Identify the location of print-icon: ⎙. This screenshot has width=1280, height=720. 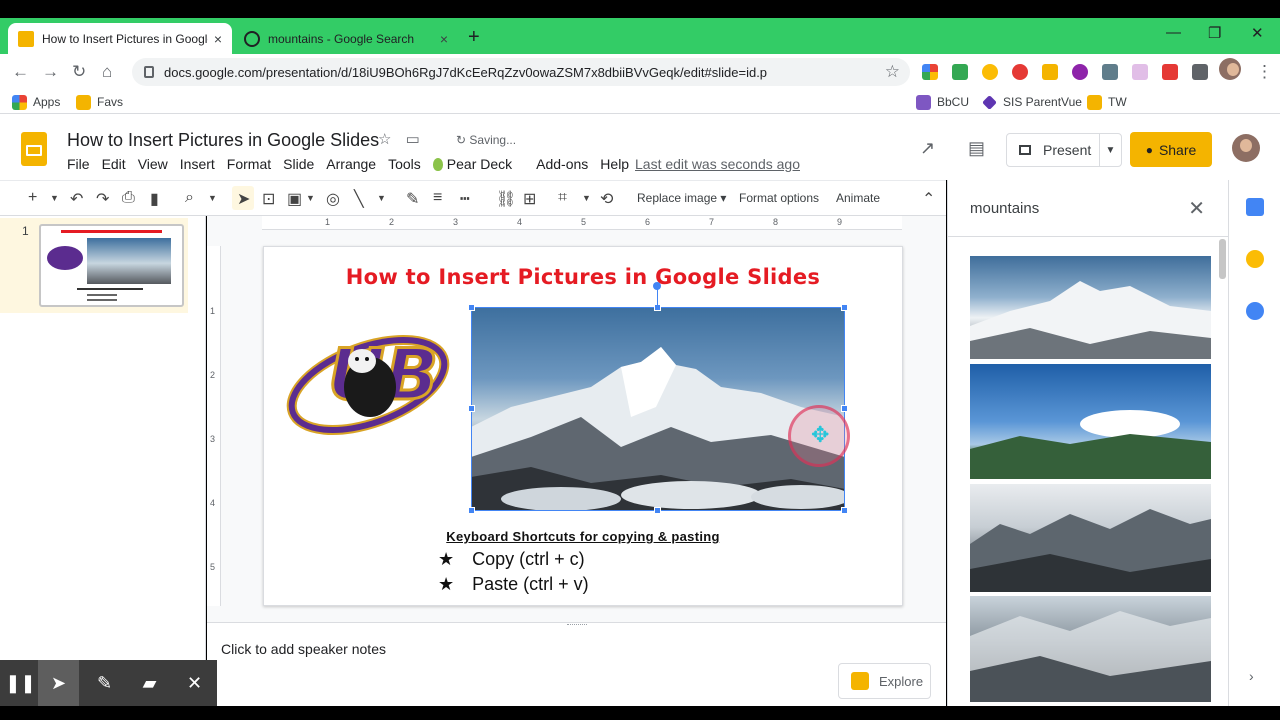
(128, 198).